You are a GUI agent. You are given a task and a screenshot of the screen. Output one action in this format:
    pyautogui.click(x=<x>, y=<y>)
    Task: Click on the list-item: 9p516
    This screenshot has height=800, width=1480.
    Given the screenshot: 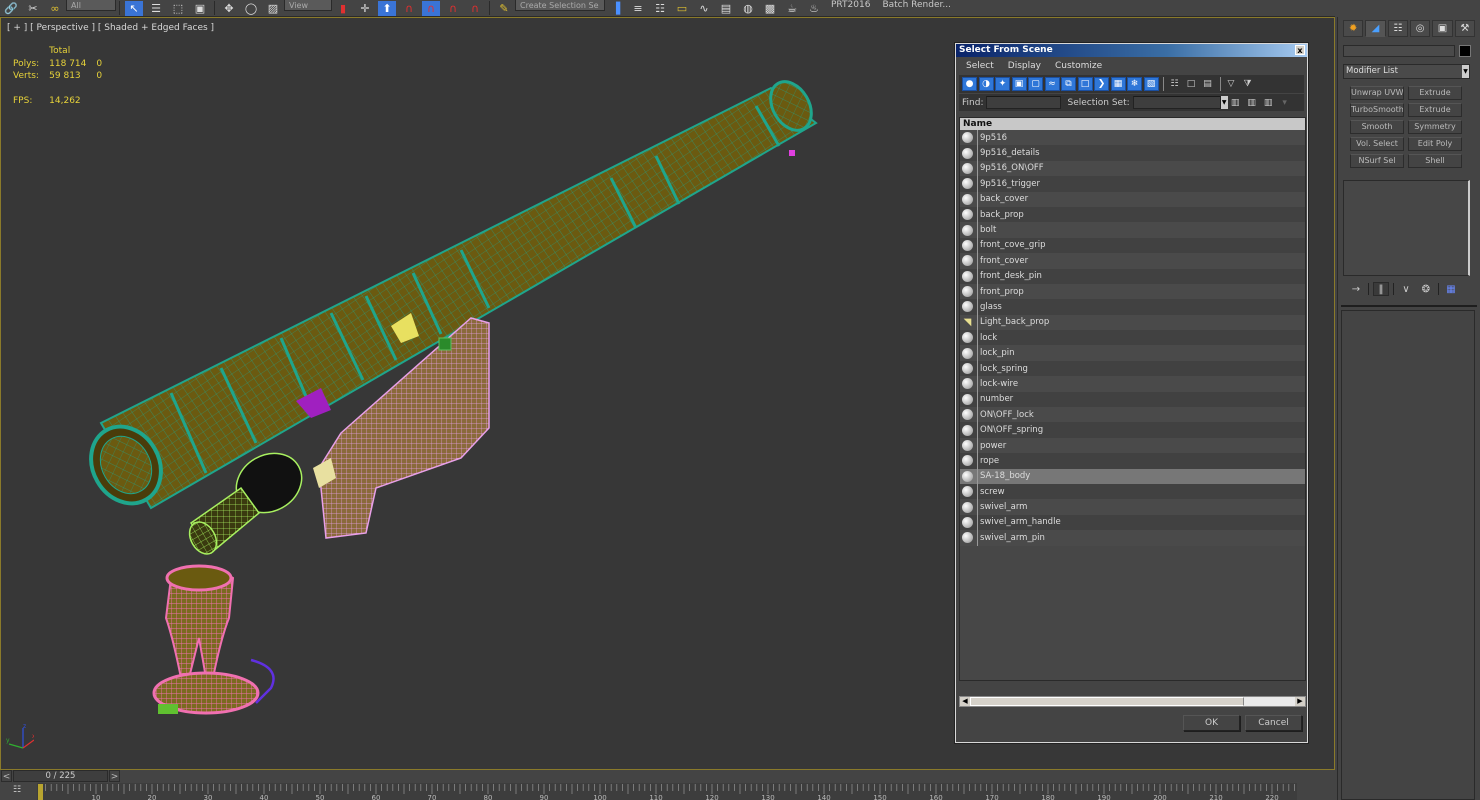 What is the action you would take?
    pyautogui.click(x=1132, y=138)
    